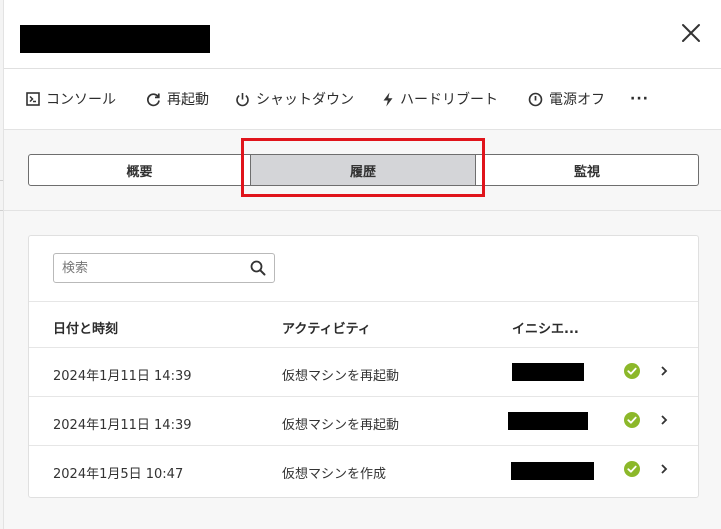  I want to click on console-button: コンソール, so click(71, 99).